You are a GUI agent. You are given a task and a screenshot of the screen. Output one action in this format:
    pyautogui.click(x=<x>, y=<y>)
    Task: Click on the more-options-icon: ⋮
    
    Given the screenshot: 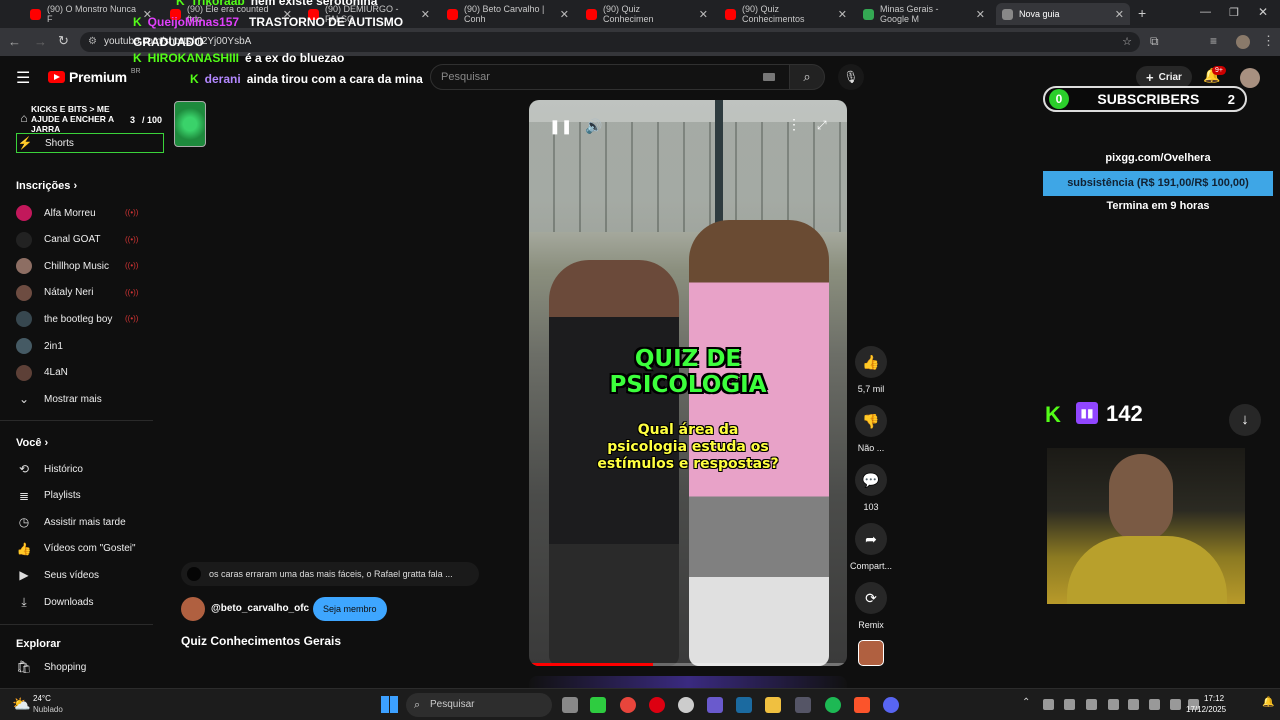 What is the action you would take?
    pyautogui.click(x=794, y=124)
    